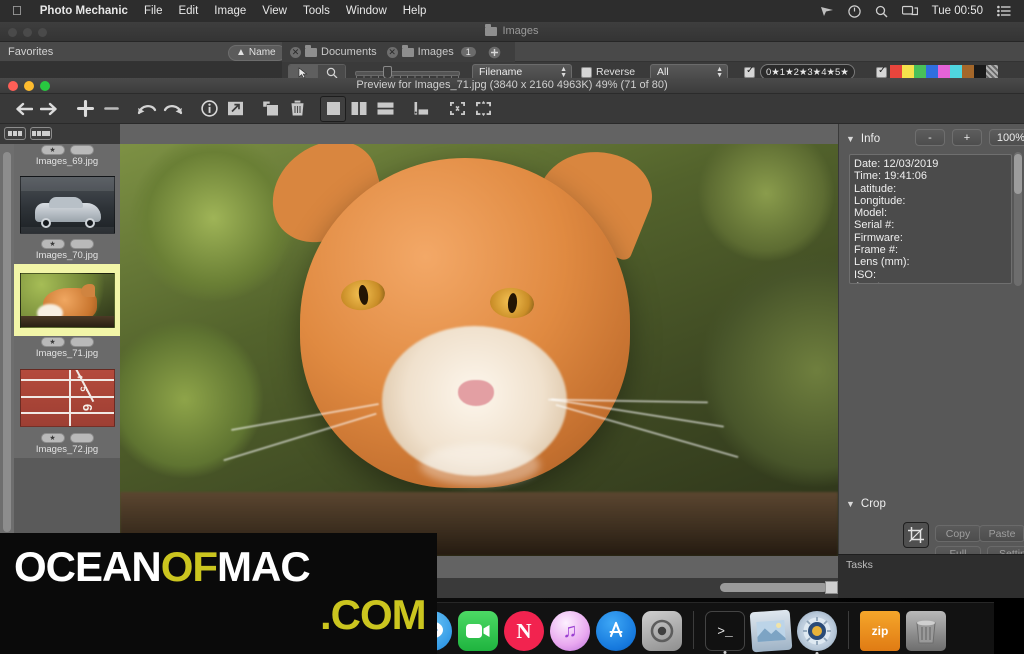 The image size is (1024, 654). Describe the element at coordinates (209, 109) in the screenshot. I see `info-icon` at that location.